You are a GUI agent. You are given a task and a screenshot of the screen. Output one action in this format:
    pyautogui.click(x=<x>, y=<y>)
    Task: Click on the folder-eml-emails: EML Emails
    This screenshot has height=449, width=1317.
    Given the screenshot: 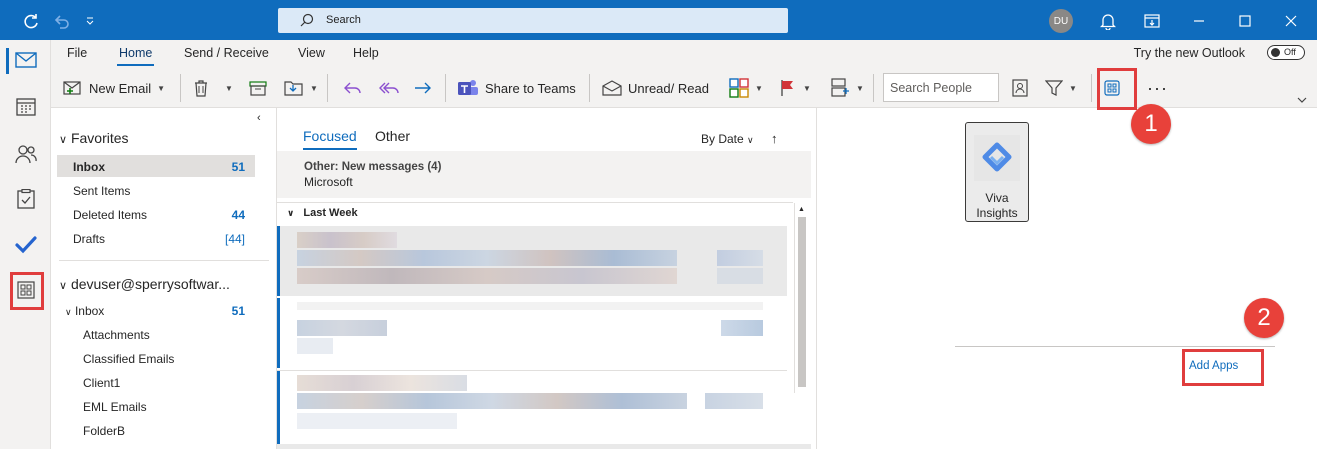 What is the action you would take?
    pyautogui.click(x=156, y=406)
    